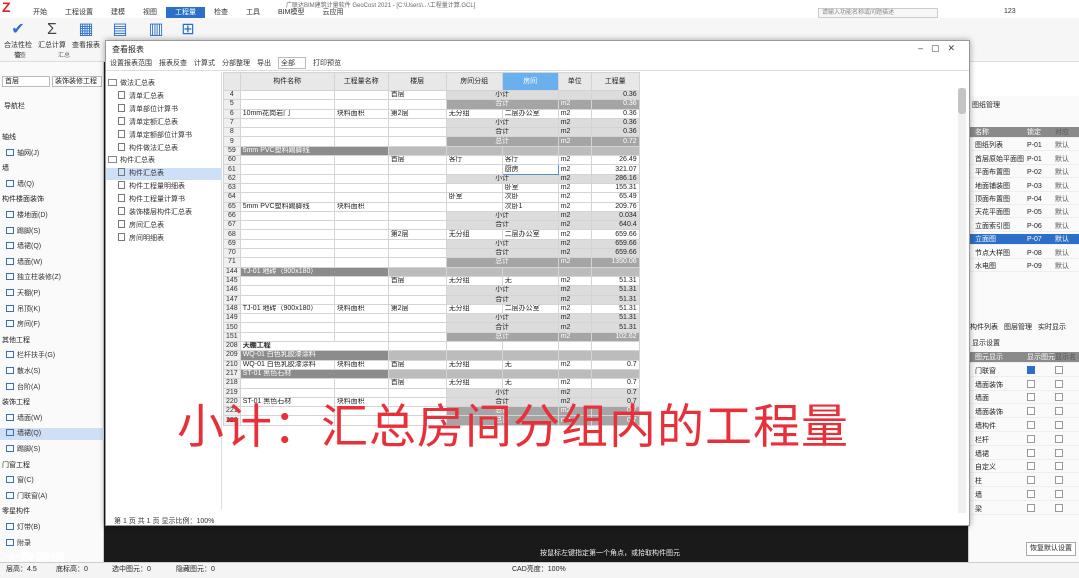 The image size is (1079, 578). I want to click on menu-item-0: 开始, so click(40, 12).